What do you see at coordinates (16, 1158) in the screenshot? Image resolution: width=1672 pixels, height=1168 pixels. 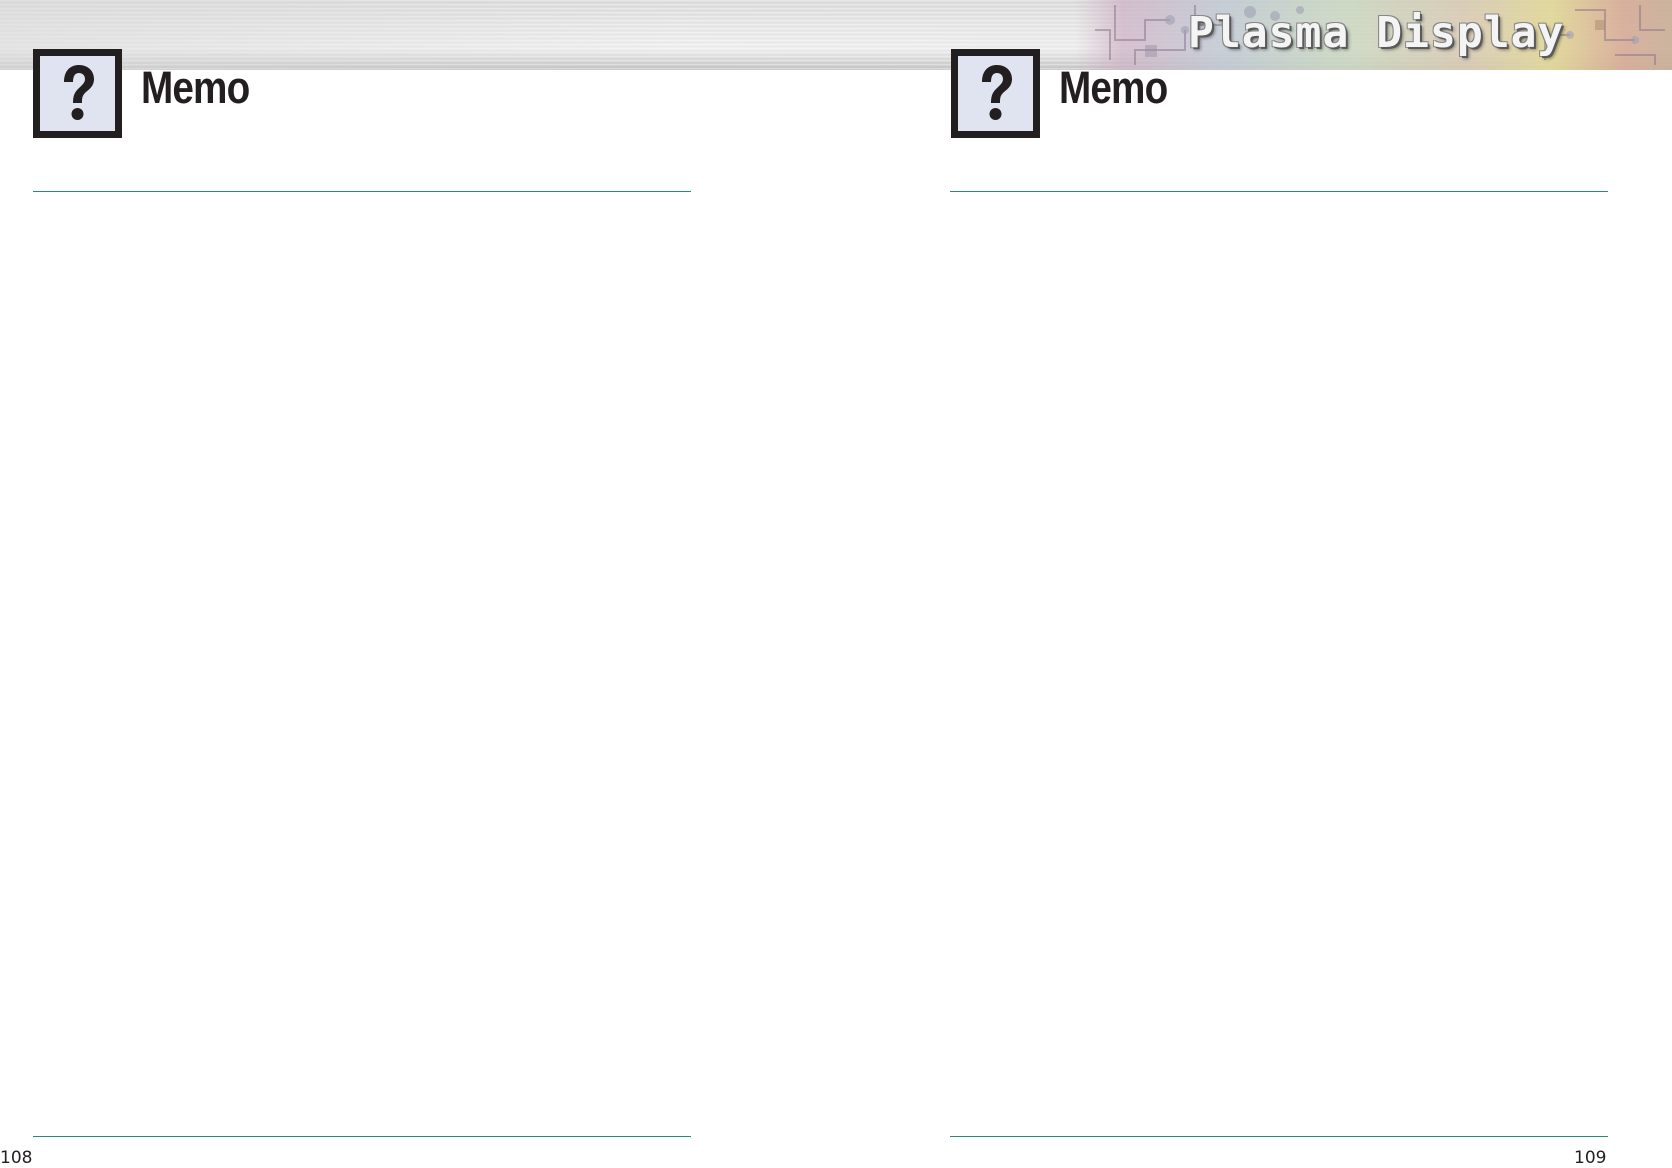 I see `page-number: 108` at bounding box center [16, 1158].